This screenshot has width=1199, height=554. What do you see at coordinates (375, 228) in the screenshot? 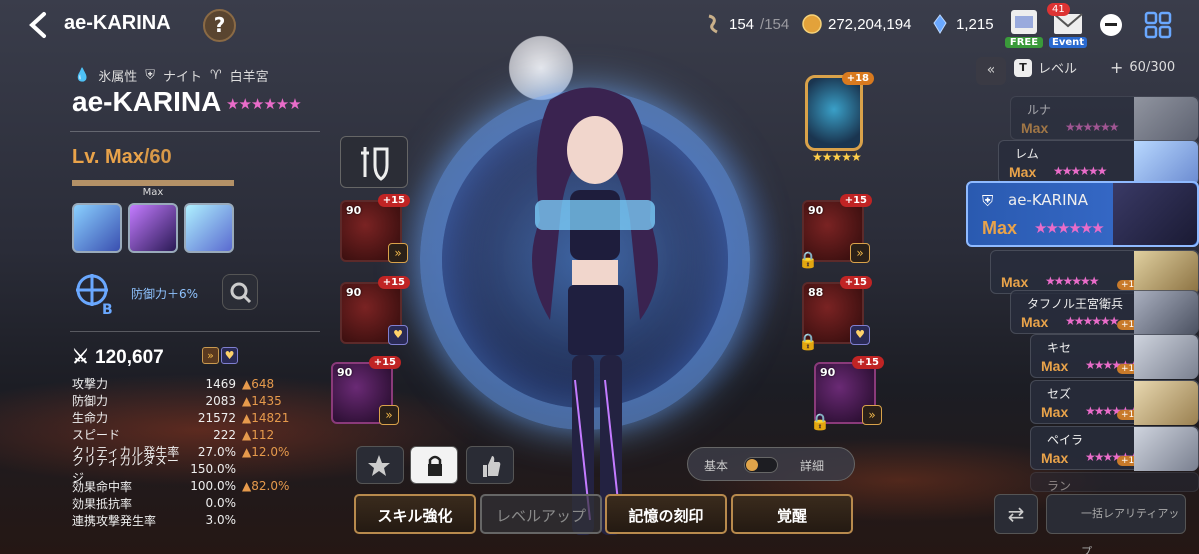
I see `weapon-slot: 90 +15 »` at bounding box center [375, 228].